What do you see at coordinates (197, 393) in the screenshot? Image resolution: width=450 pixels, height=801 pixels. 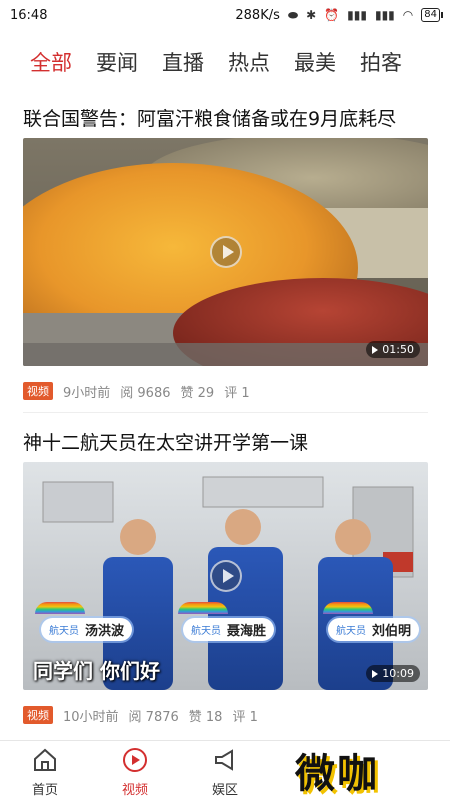 I see `like-count: 赞 29` at bounding box center [197, 393].